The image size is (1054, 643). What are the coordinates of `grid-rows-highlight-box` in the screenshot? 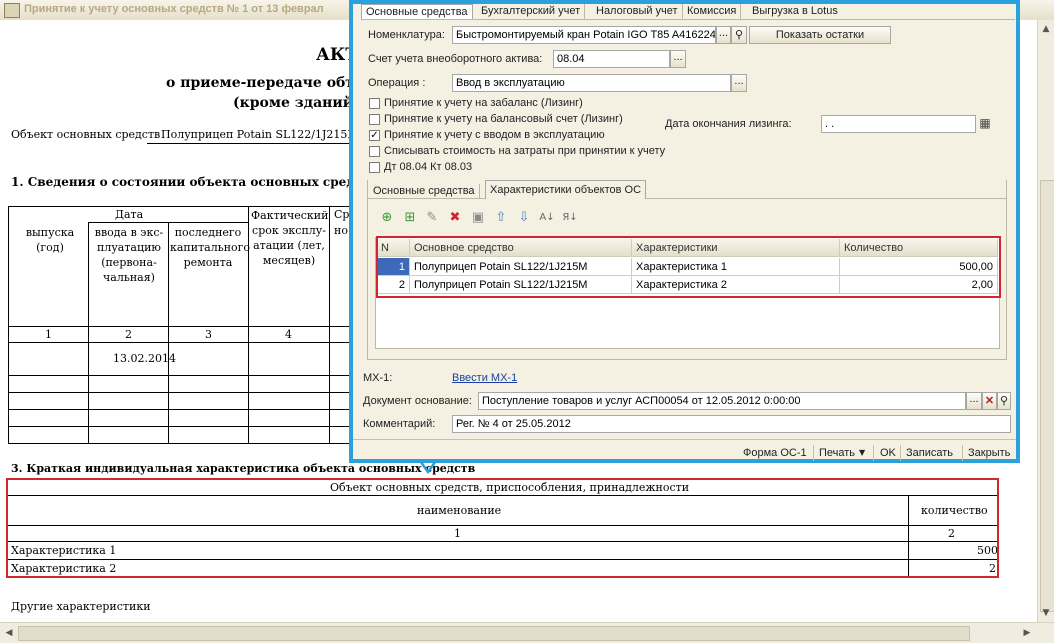 It's located at (688, 267).